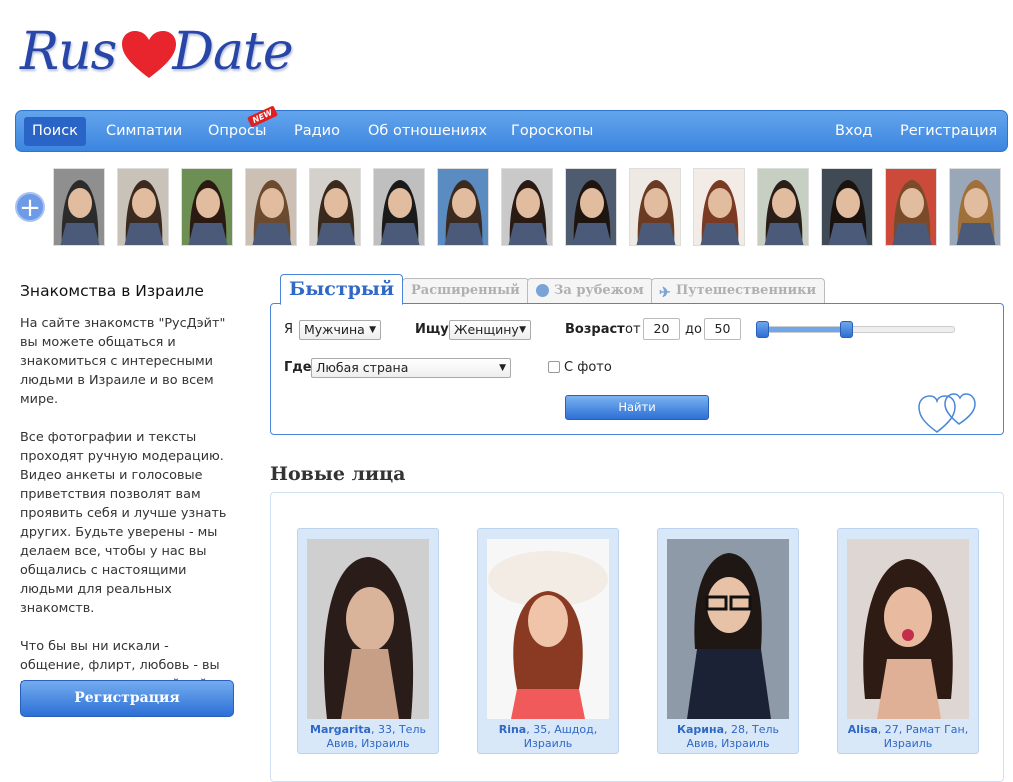 Image resolution: width=1013 pixels, height=782 pixels. What do you see at coordinates (112, 291) in the screenshot?
I see `sidebar-title: Знакомства в Израиле` at bounding box center [112, 291].